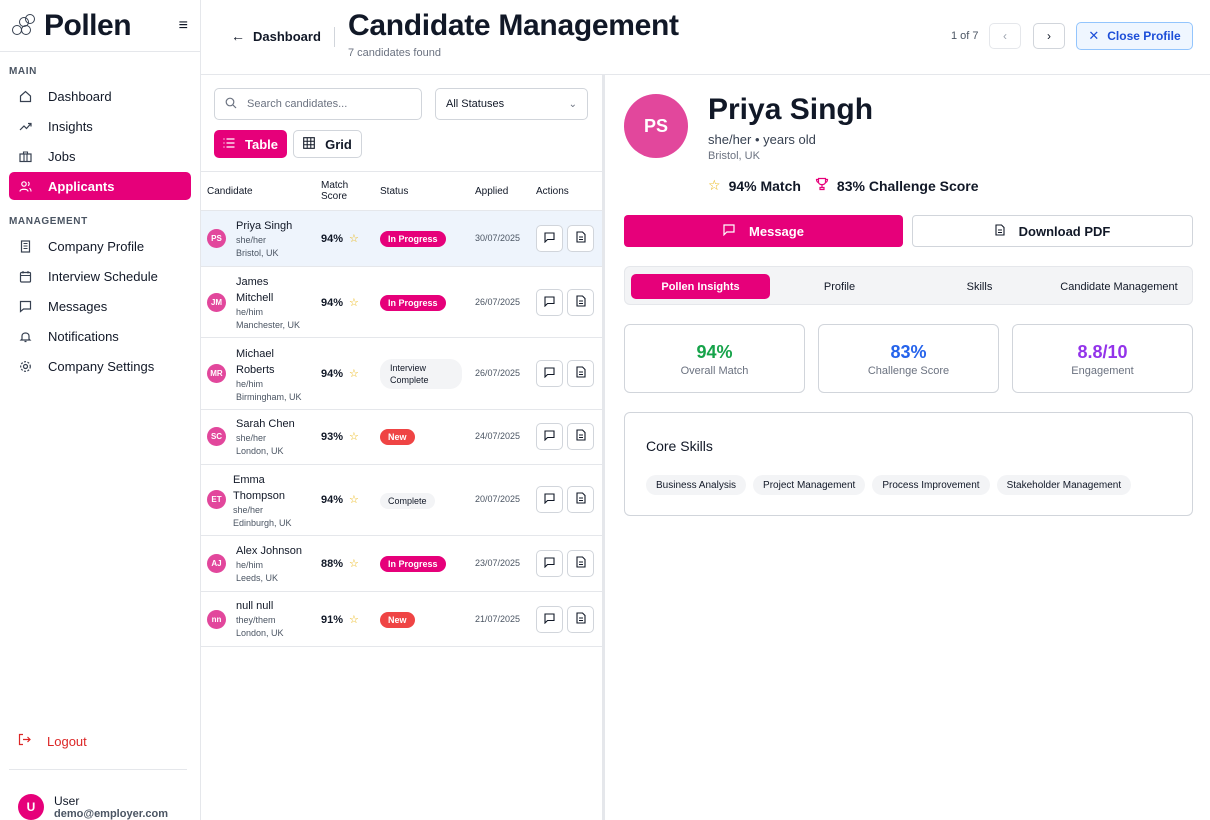 The height and width of the screenshot is (820, 1210). What do you see at coordinates (100, 156) in the screenshot?
I see `nav-jobs: Jobs` at bounding box center [100, 156].